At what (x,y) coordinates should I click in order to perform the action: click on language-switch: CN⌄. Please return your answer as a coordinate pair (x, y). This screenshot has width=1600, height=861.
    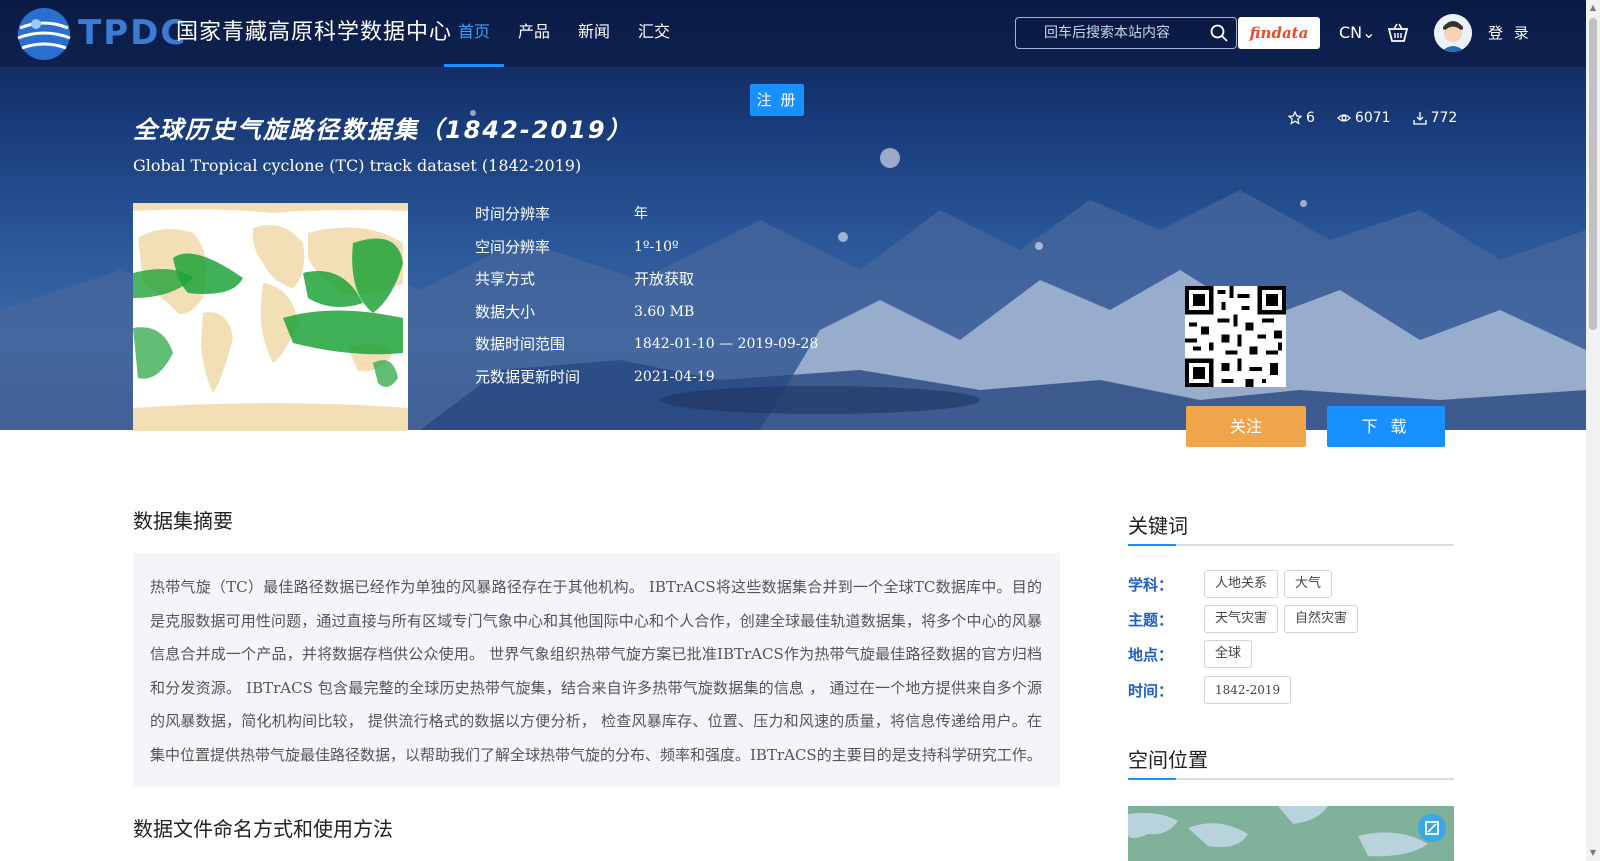
    Looking at the image, I should click on (1357, 33).